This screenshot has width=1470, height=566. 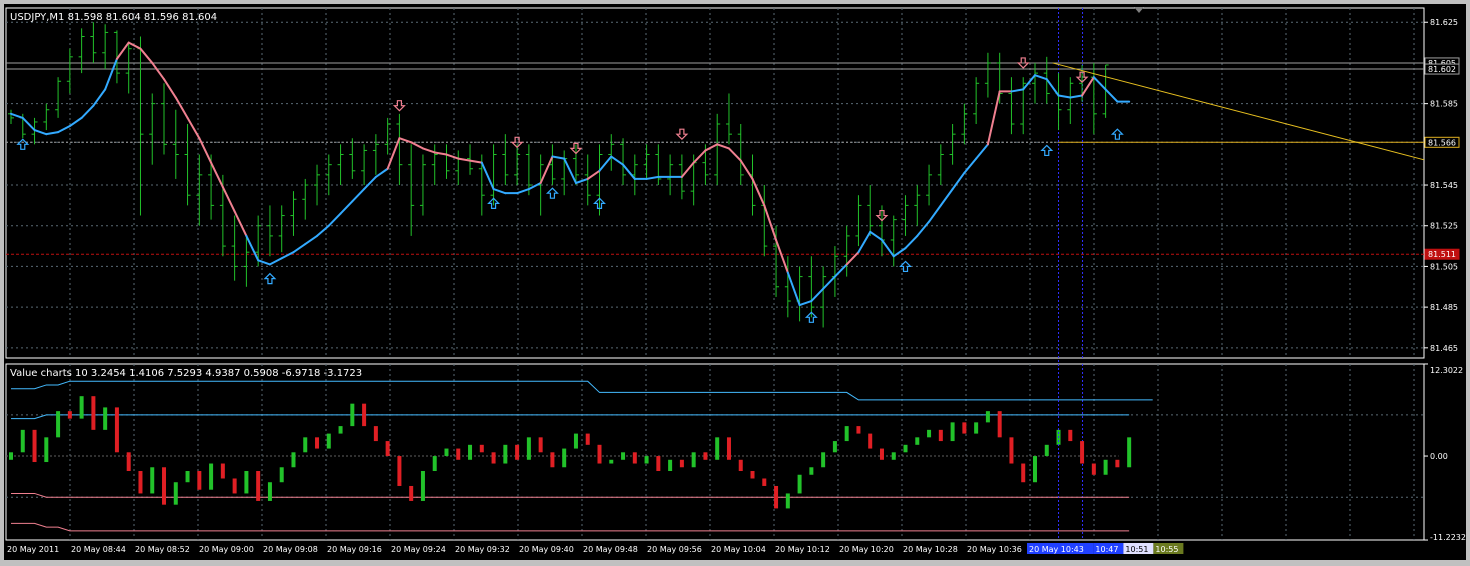 I want to click on time-axis-highlight-label: 10:51, so click(x=1136, y=549).